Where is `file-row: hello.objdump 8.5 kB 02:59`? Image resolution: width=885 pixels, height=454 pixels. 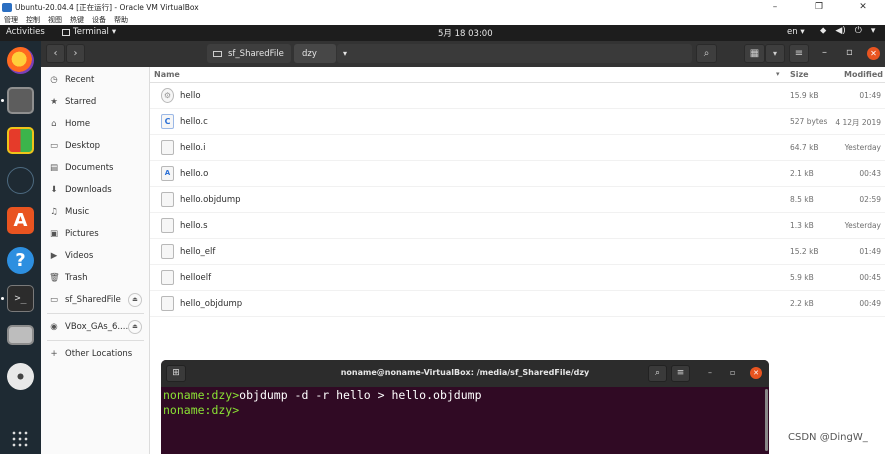
file-row: hello.objdump 8.5 kB 02:59 is located at coordinates (517, 200).